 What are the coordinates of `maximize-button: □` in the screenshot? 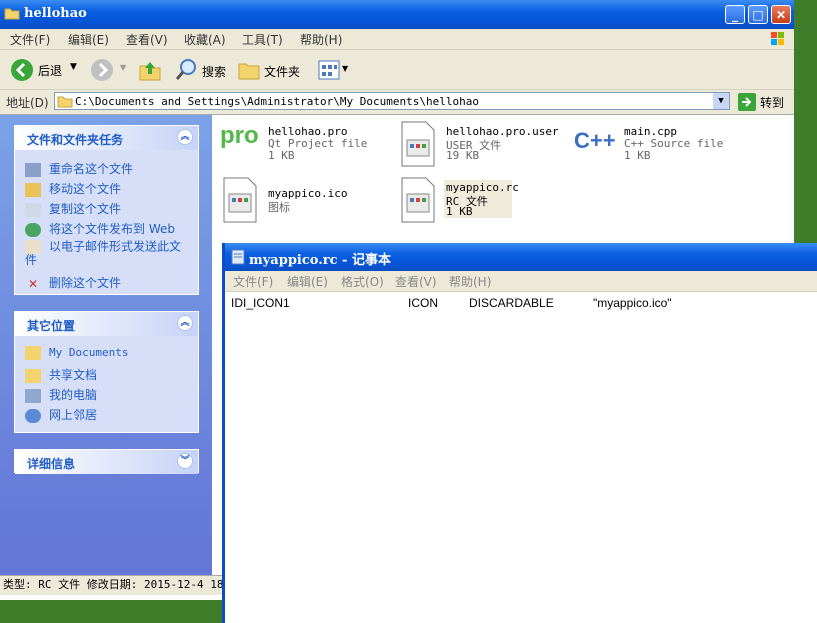 It's located at (758, 14).